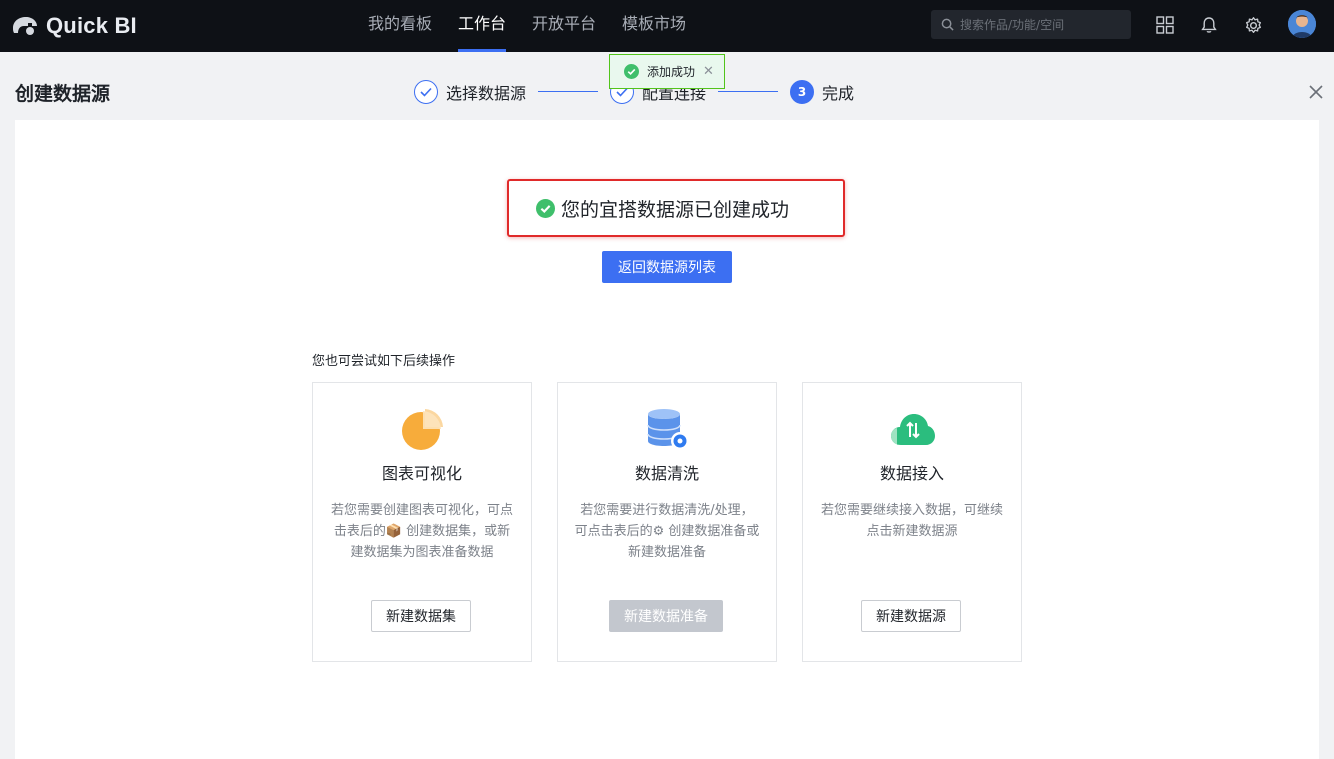 Image resolution: width=1334 pixels, height=759 pixels. Describe the element at coordinates (91, 25) in the screenshot. I see `logo-text: Quick BI` at that location.